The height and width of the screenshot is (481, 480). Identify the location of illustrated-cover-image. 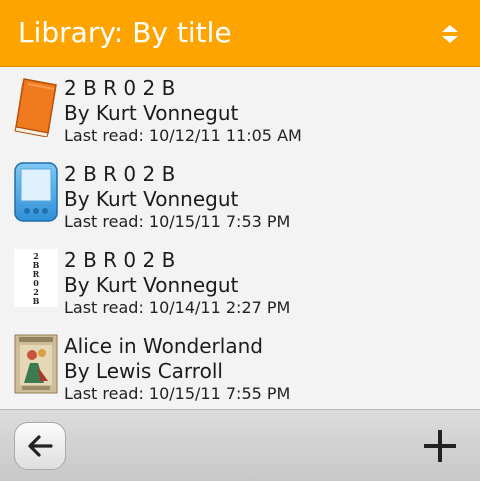
(36, 364).